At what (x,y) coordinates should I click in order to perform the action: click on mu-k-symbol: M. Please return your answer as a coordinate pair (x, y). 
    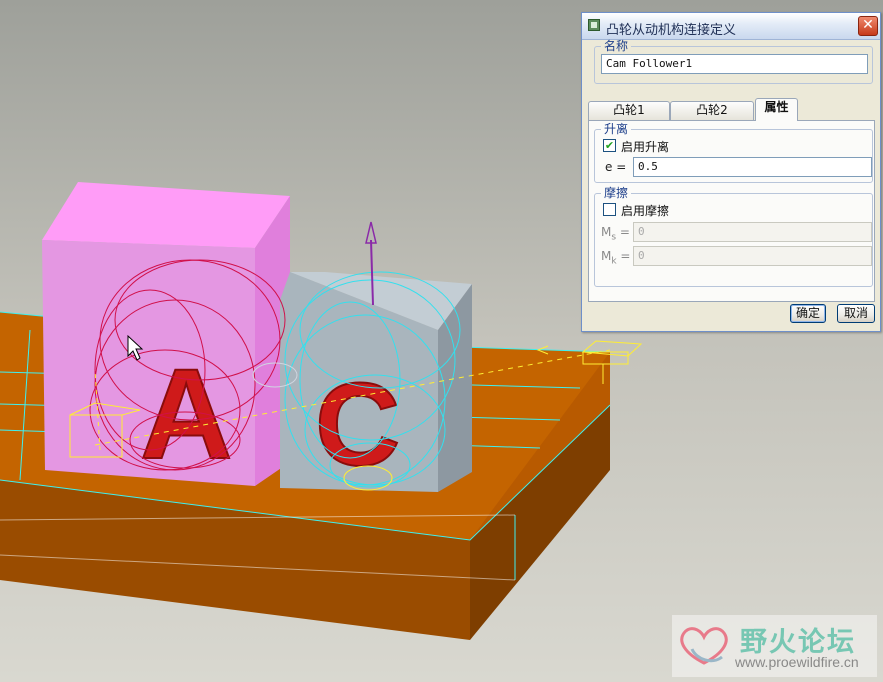
    Looking at the image, I should click on (606, 256).